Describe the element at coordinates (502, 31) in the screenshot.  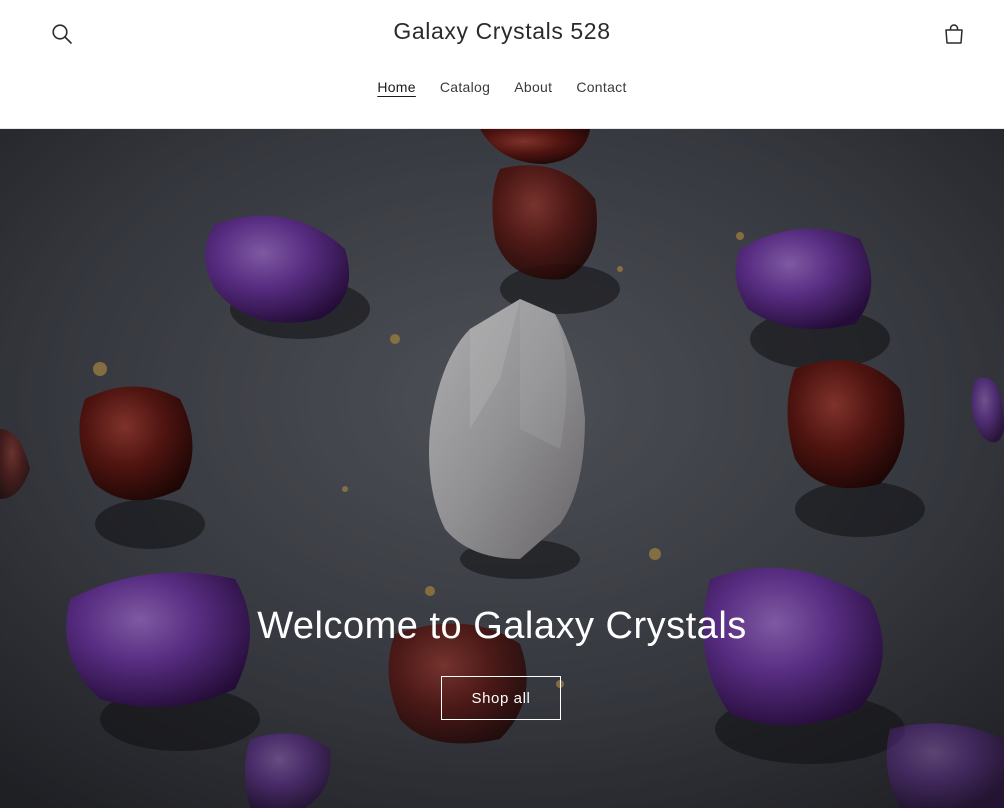
I see `site-title: Galaxy Crystals 528` at that location.